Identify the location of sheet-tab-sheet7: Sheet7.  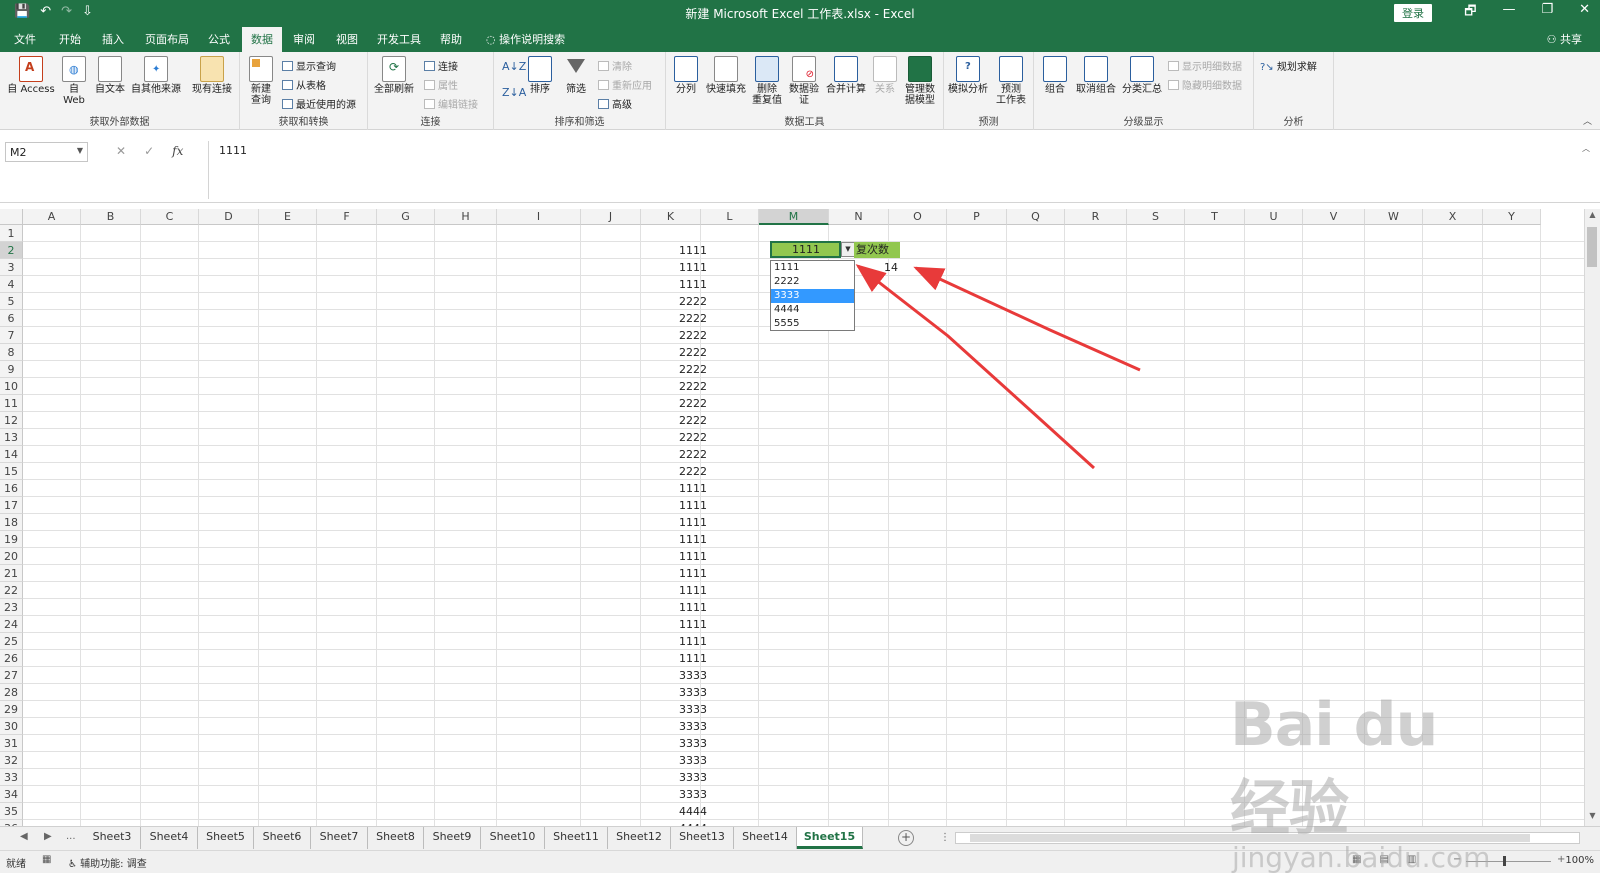
(339, 838).